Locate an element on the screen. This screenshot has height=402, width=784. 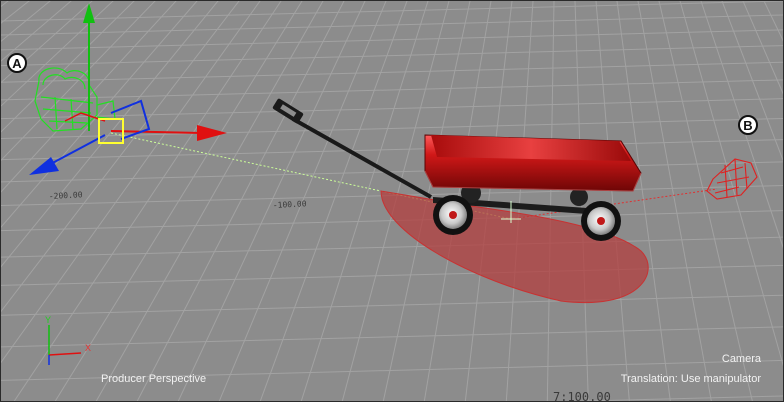
wagon-handle is located at coordinates (352, 148).